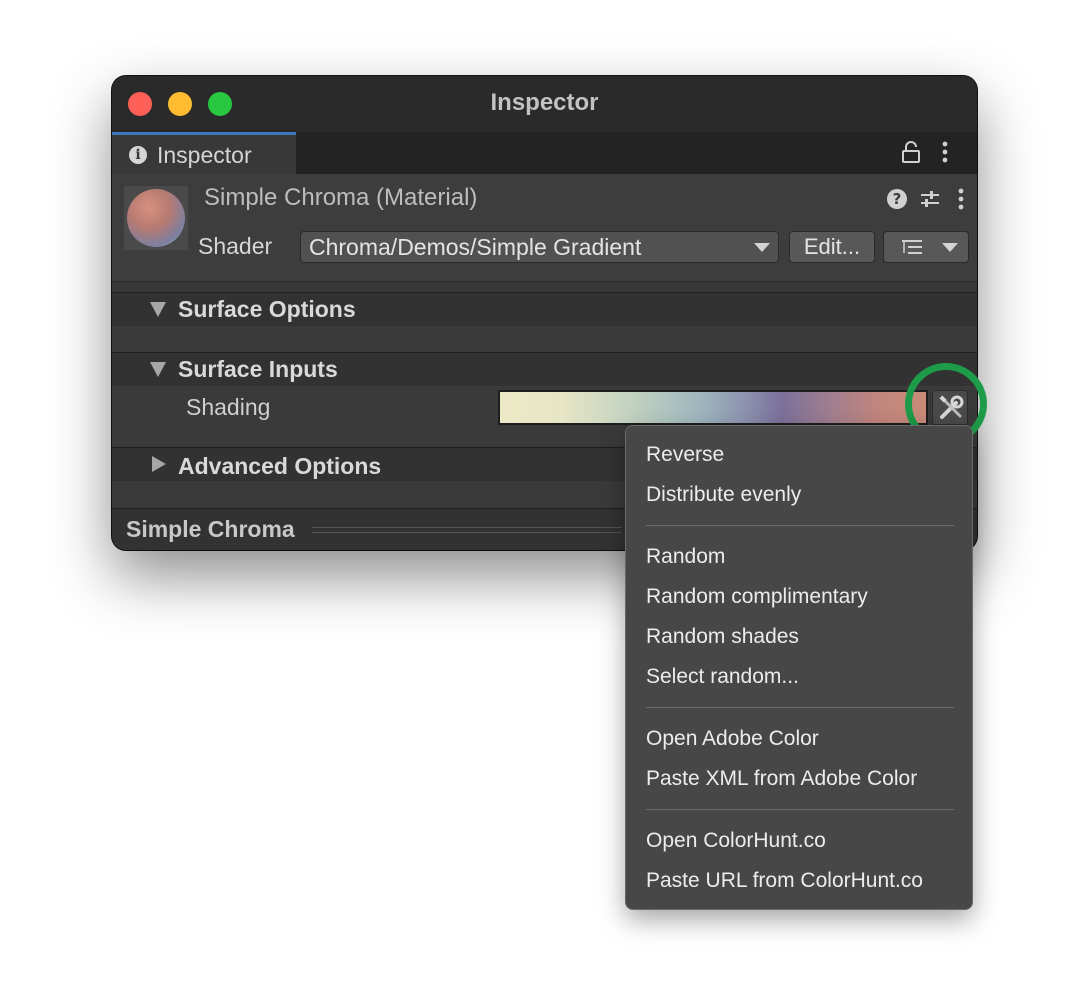 The image size is (1090, 993). What do you see at coordinates (544, 153) in the screenshot?
I see `tab-bar: i Inspector` at bounding box center [544, 153].